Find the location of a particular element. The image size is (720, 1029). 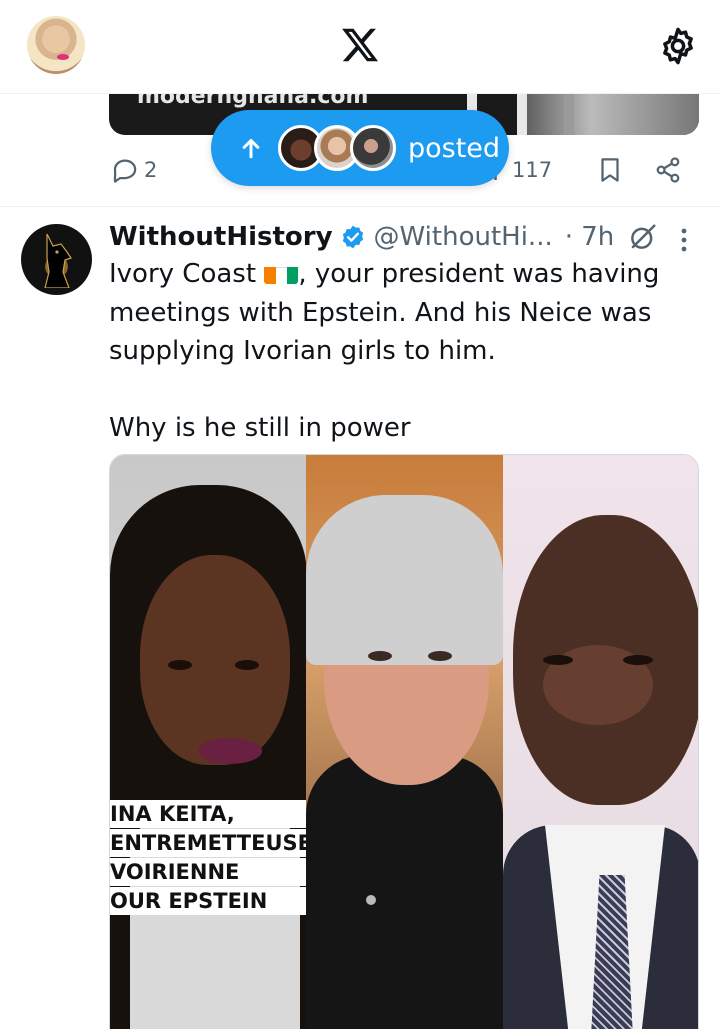

anubis-icon is located at coordinates (58, 260).